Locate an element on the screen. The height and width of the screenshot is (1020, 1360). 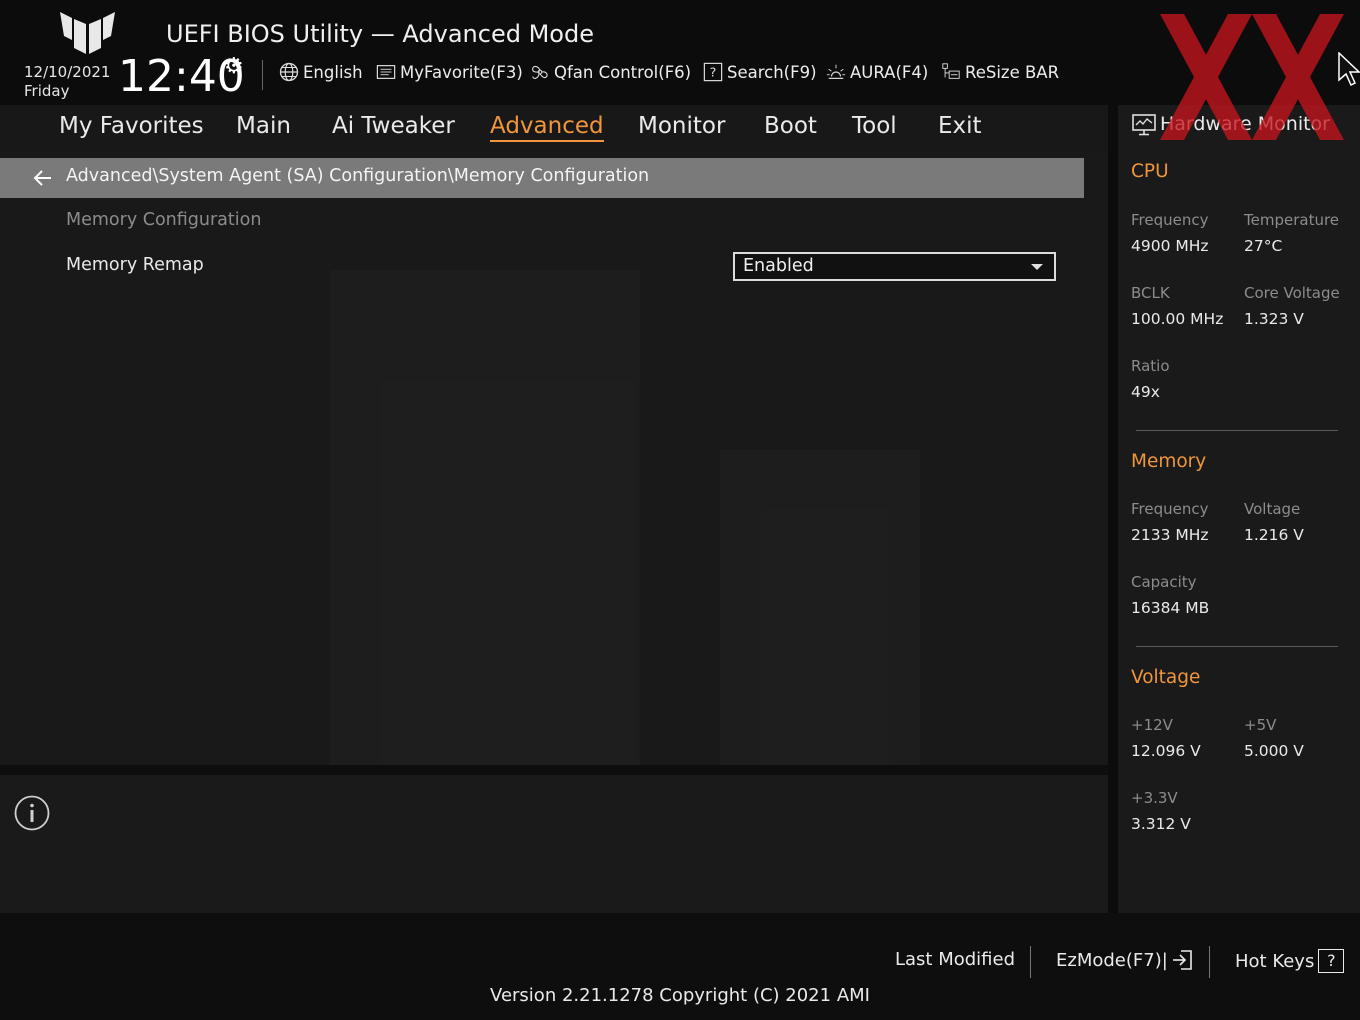
chevron-down-icon is located at coordinates (1037, 267).